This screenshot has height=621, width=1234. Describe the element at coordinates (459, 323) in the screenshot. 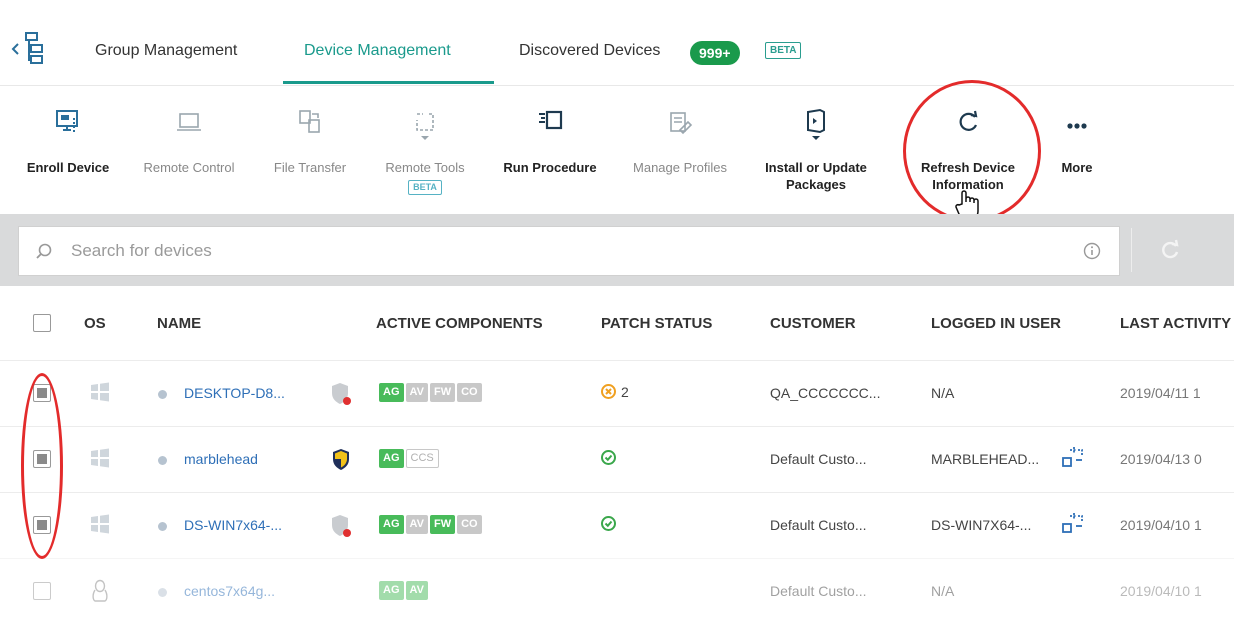

I see `col-active-components: ACTIVE COMPONENTS` at that location.